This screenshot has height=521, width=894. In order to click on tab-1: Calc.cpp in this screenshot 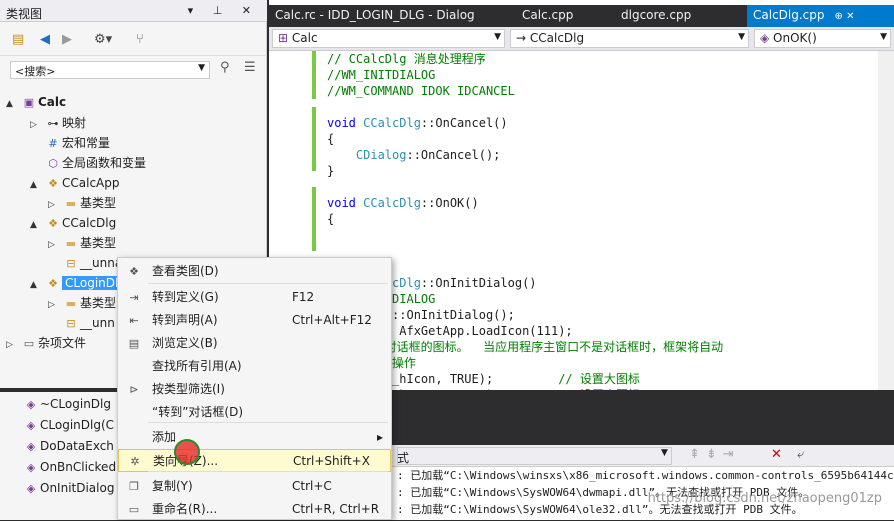, I will do `click(547, 16)`.